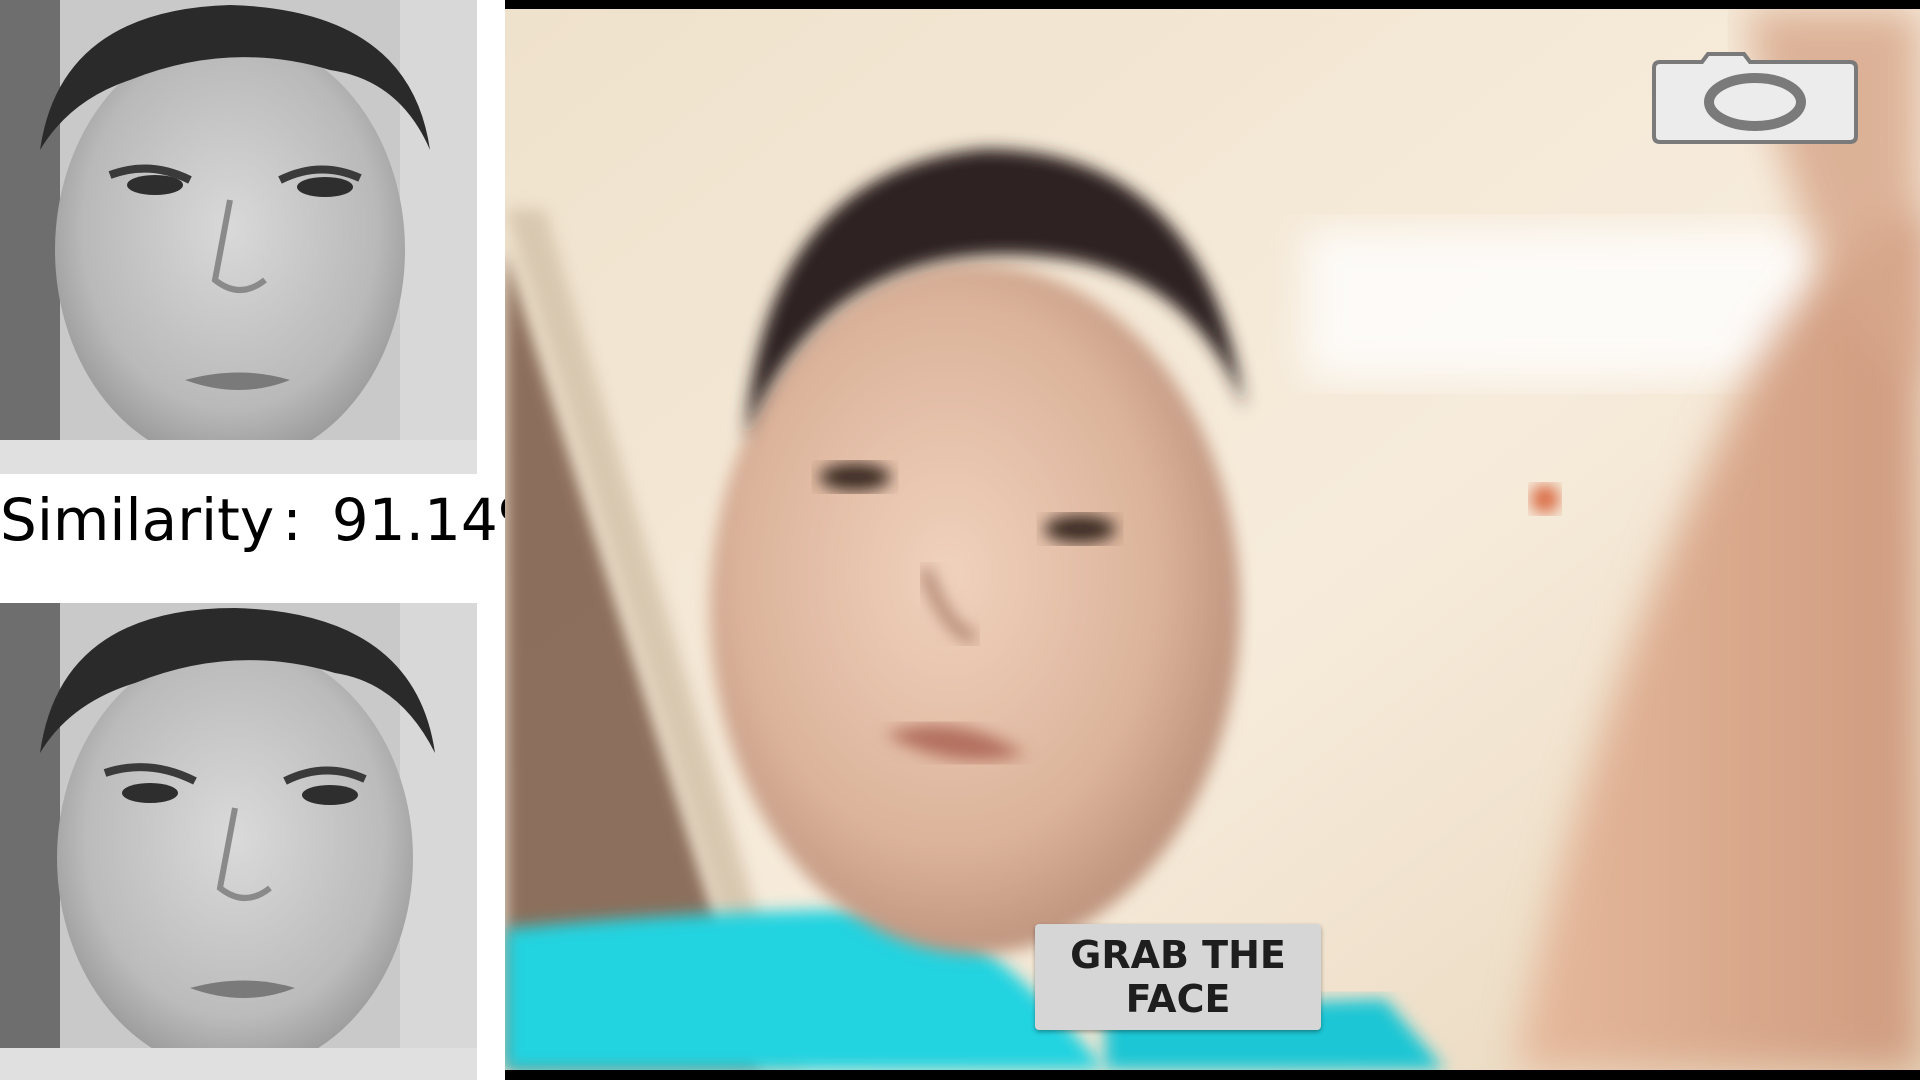 The image size is (1920, 1080). Describe the element at coordinates (1755, 98) in the screenshot. I see `camera-icon` at that location.